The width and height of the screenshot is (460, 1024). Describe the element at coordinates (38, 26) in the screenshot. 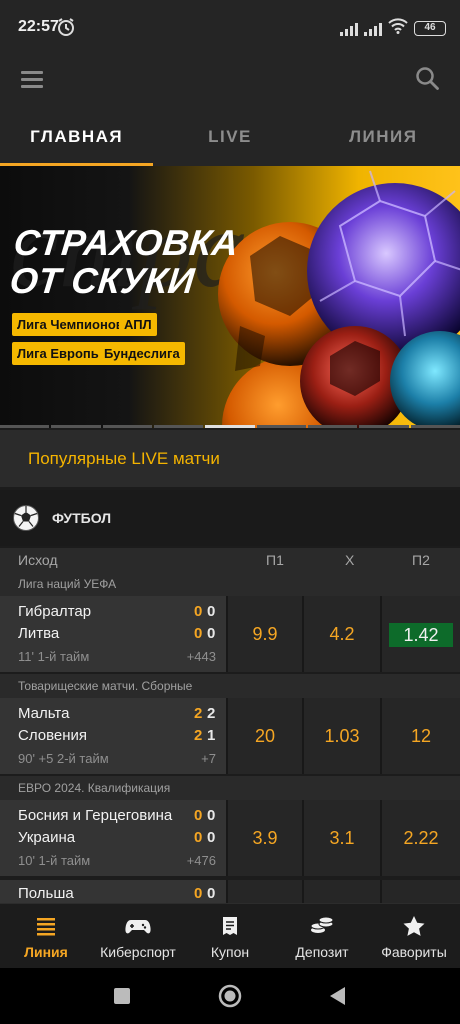

I see `status-time: 22:57` at that location.